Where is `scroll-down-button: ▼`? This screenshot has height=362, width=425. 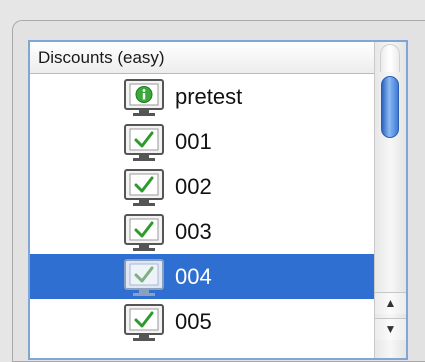
scroll-down-button: ▼ is located at coordinates (390, 329).